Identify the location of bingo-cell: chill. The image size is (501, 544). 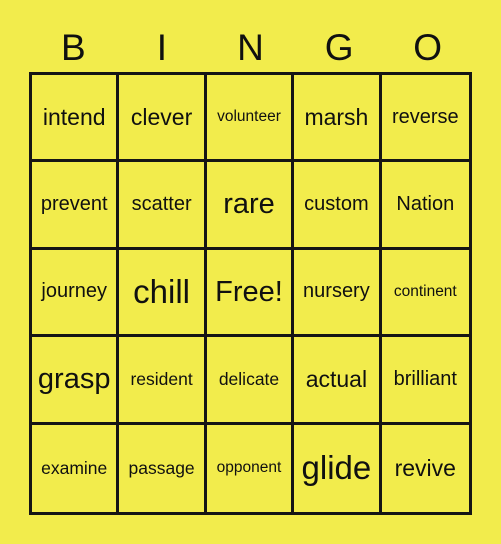
(163, 293).